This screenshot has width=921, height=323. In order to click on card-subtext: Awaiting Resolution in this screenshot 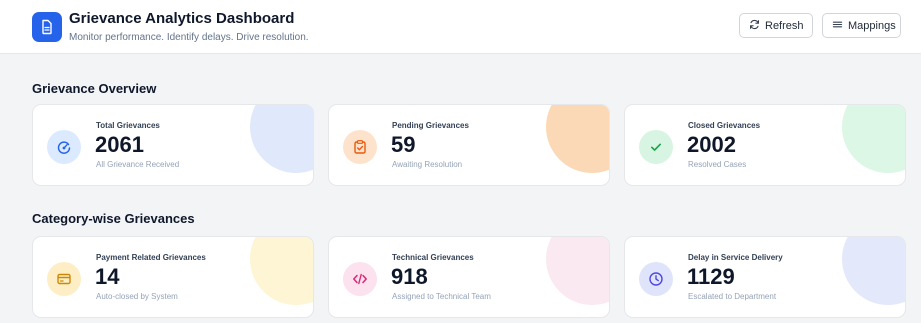, I will do `click(427, 164)`.